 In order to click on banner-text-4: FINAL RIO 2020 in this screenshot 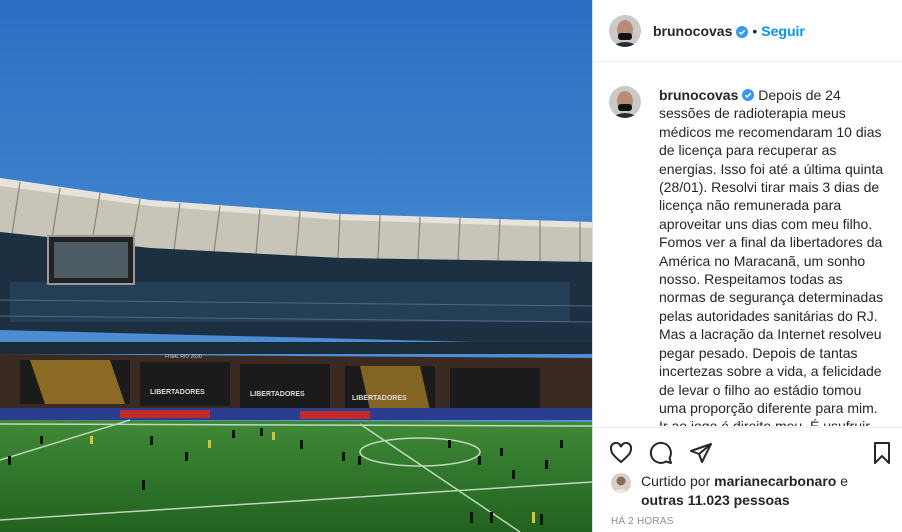, I will do `click(183, 357)`.